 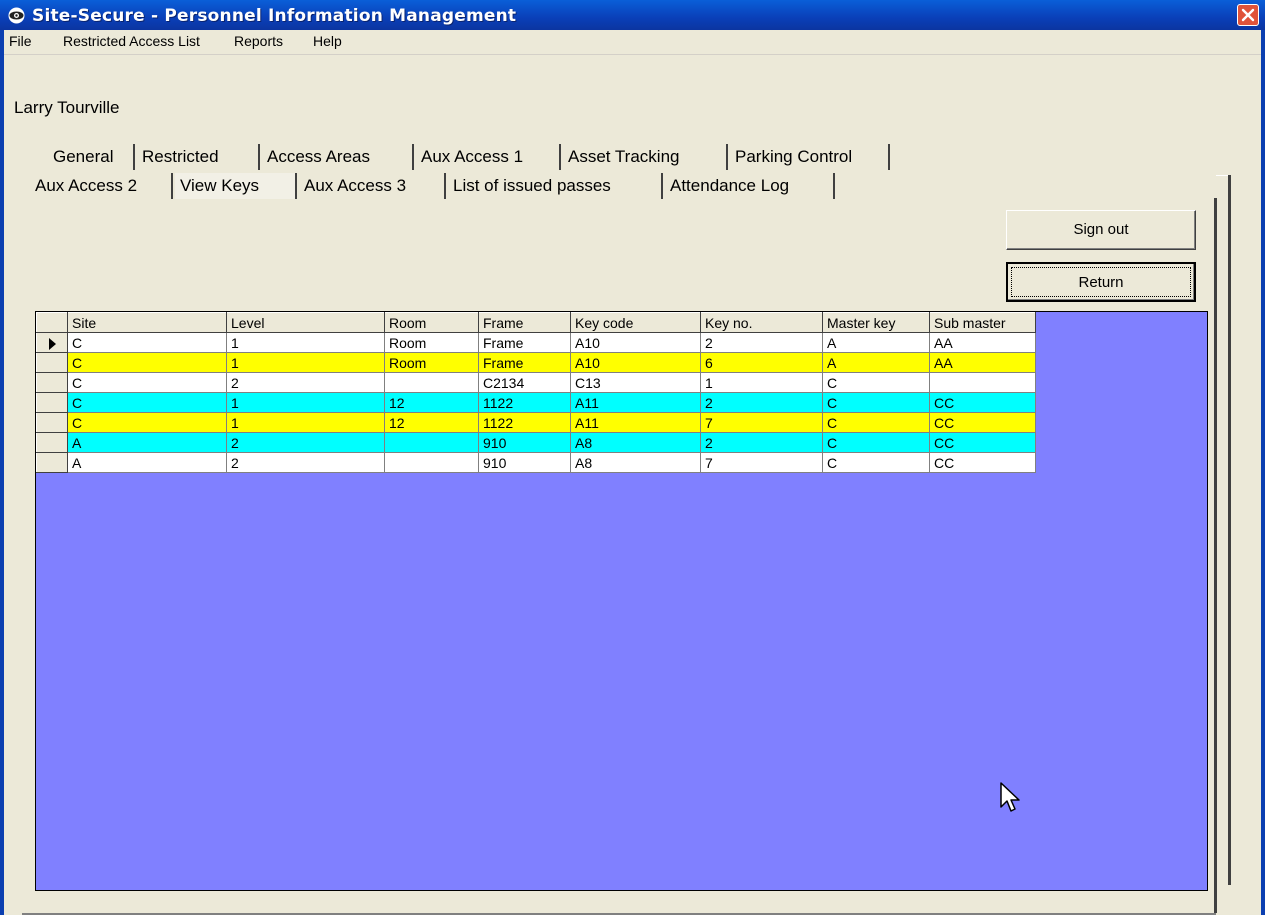 I want to click on column-header-level: Level, so click(x=305, y=322).